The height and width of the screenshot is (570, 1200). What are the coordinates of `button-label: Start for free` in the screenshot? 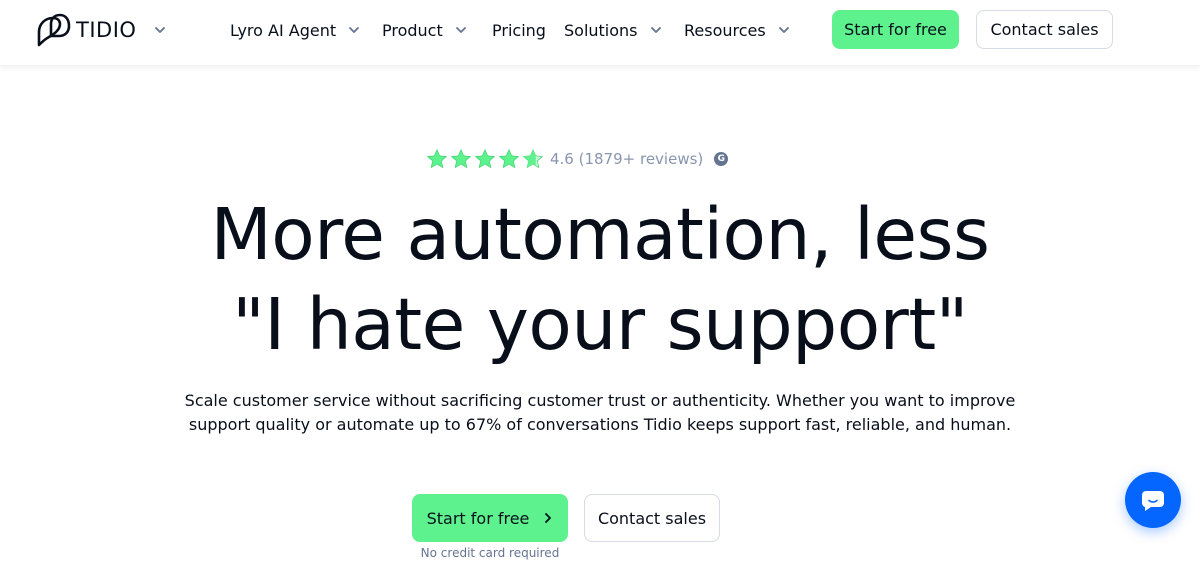 It's located at (478, 518).